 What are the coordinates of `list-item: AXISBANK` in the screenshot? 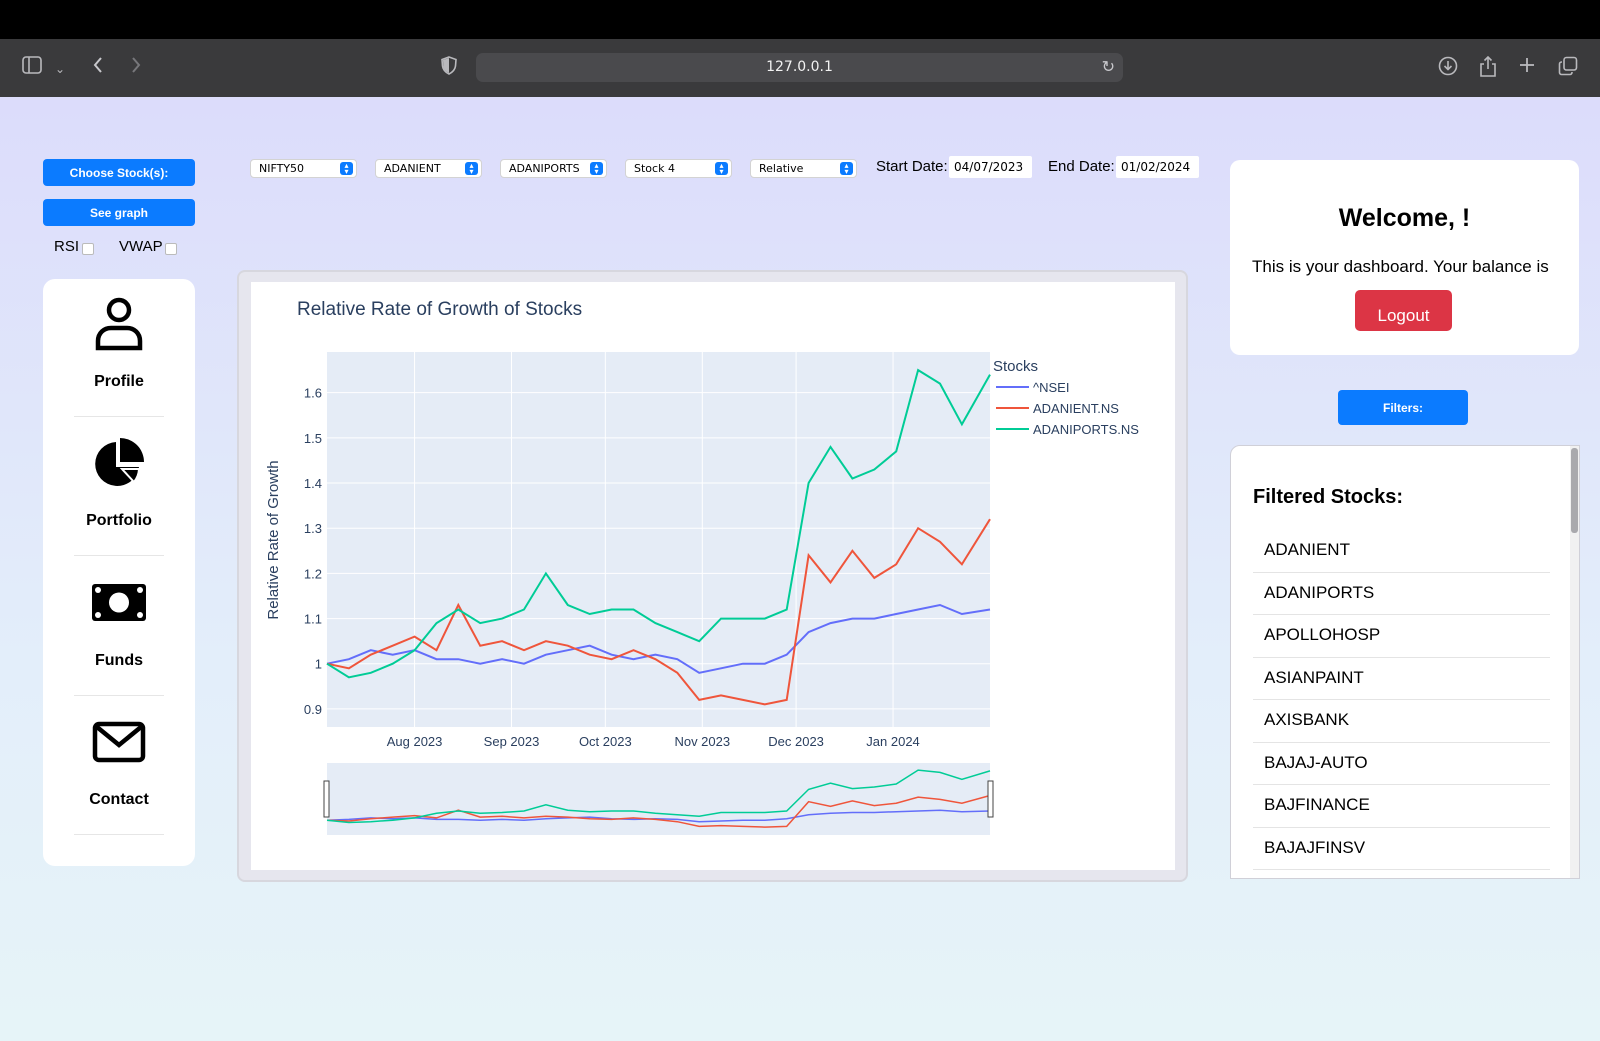 It's located at (1401, 721).